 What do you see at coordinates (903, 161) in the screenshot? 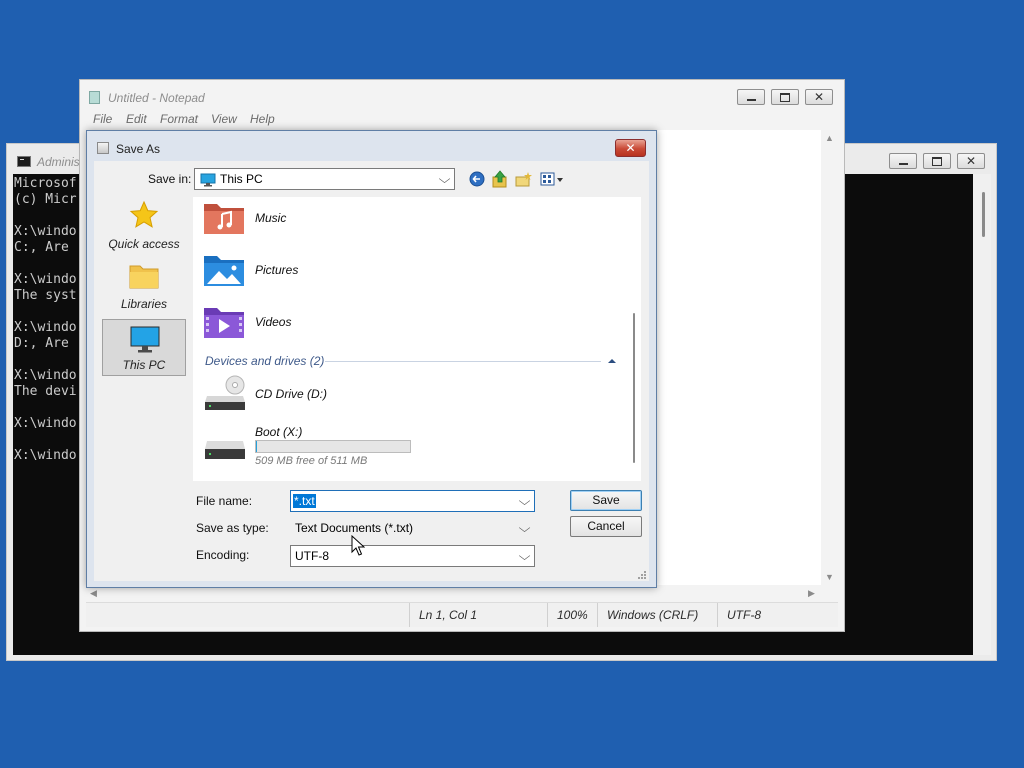
I see `console-minimize-button` at bounding box center [903, 161].